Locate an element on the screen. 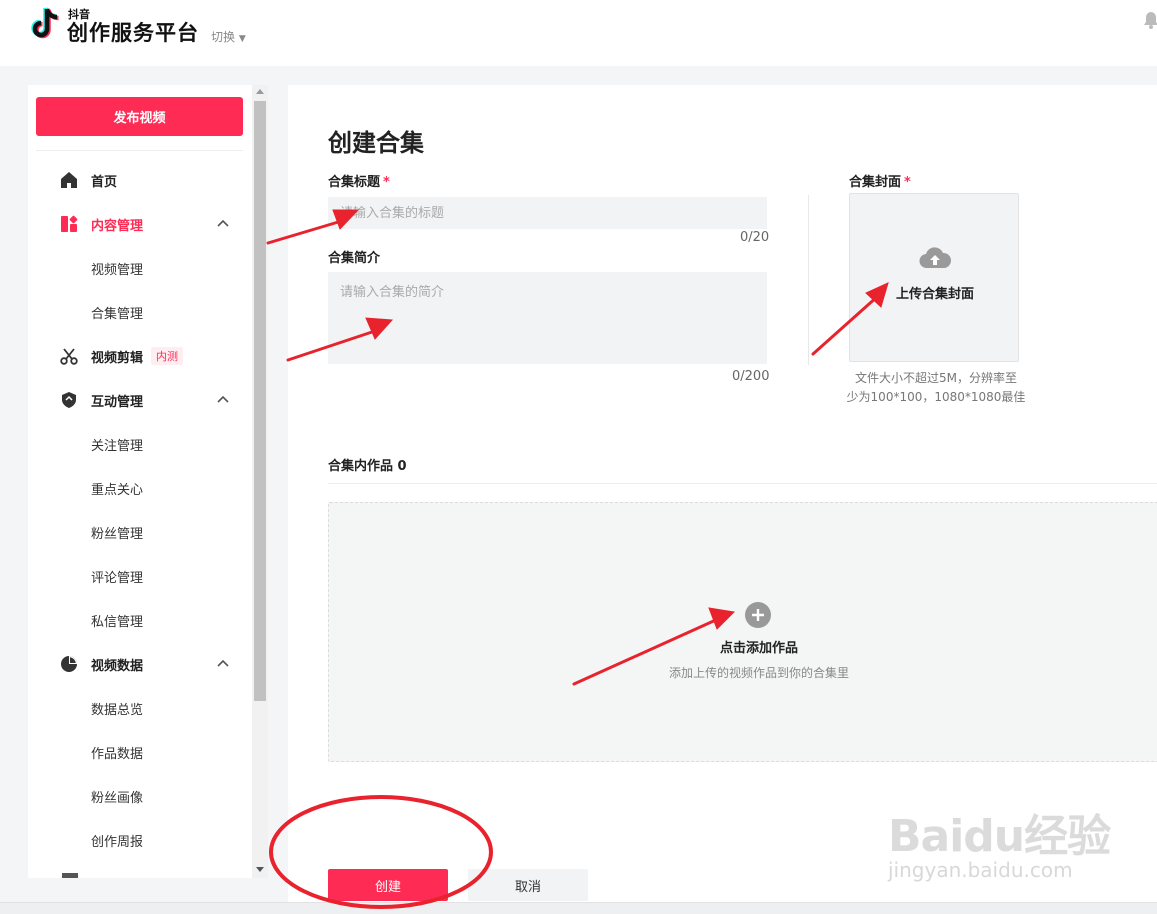 The width and height of the screenshot is (1157, 914). sidebar-item-content: 内容管理 is located at coordinates (140, 224).